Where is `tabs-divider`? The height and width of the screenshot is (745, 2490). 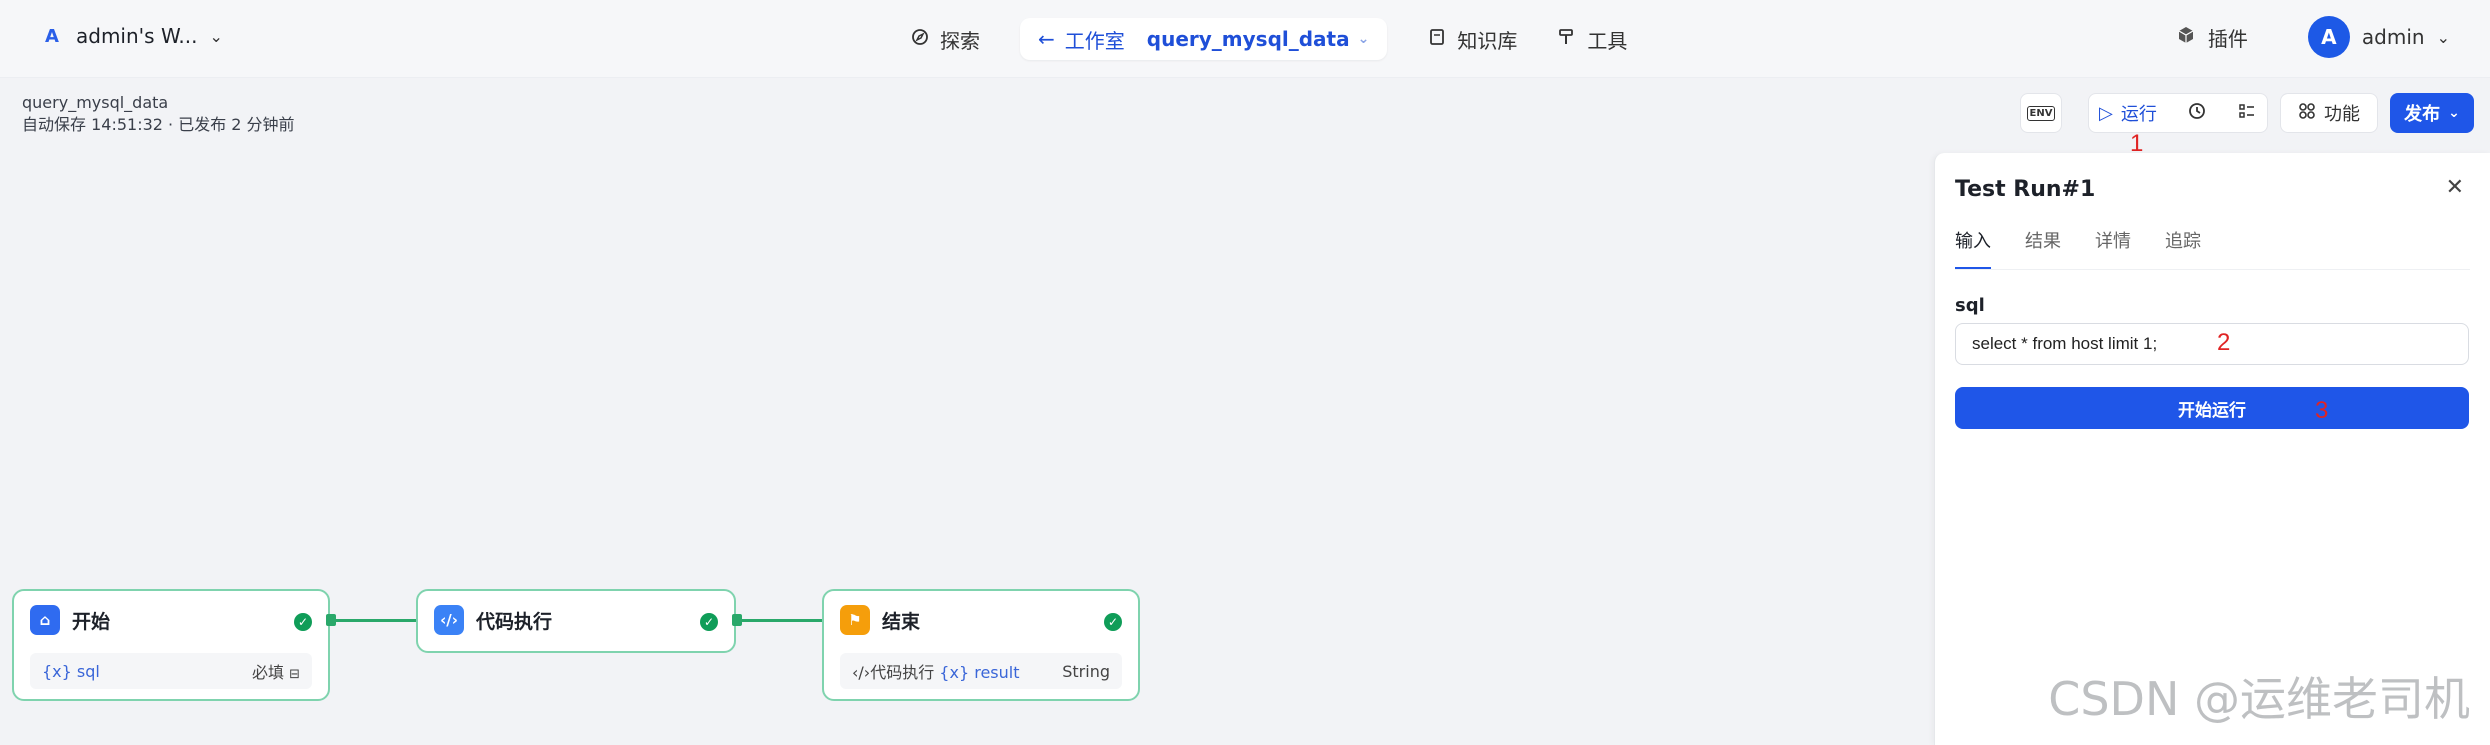
tabs-divider is located at coordinates (2212, 269).